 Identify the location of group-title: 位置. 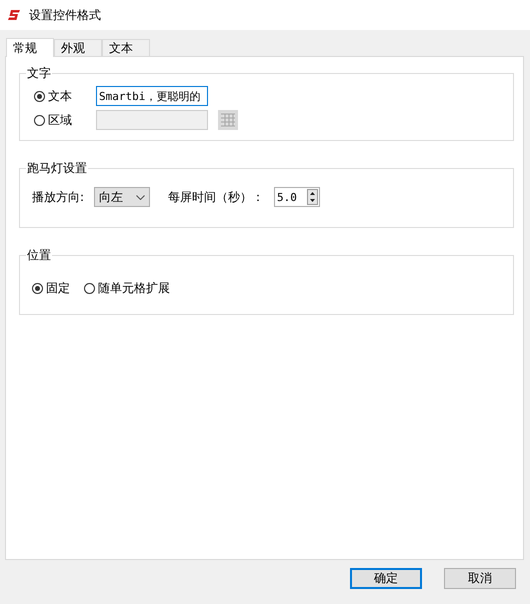
(39, 255).